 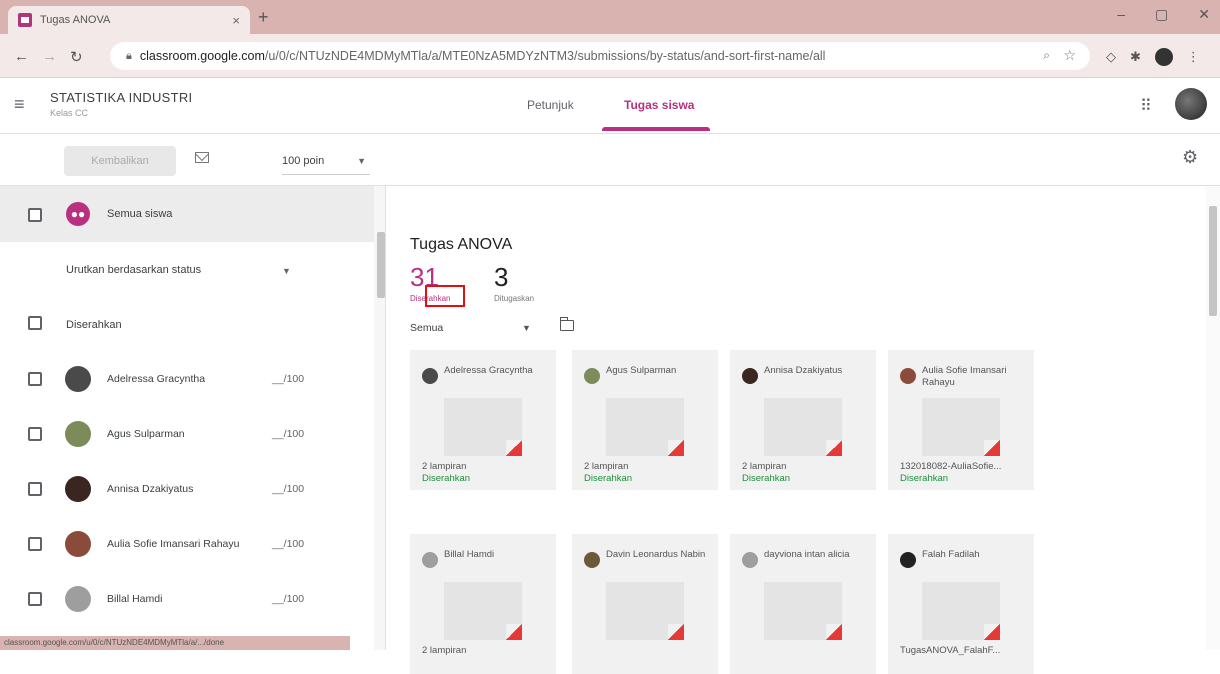 I want to click on student-name: Annisa Dzakiyatus, so click(x=150, y=489).